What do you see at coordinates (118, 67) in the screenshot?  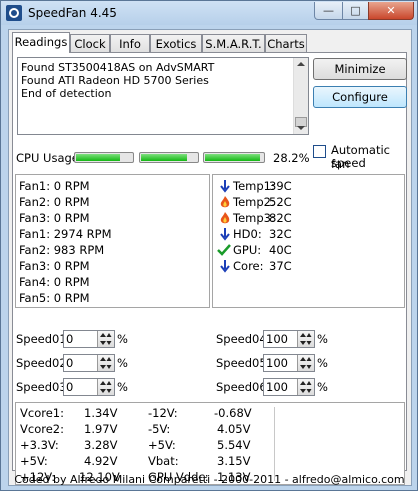 I see `log-line: Found ST3500418AS on AdvSMART` at bounding box center [118, 67].